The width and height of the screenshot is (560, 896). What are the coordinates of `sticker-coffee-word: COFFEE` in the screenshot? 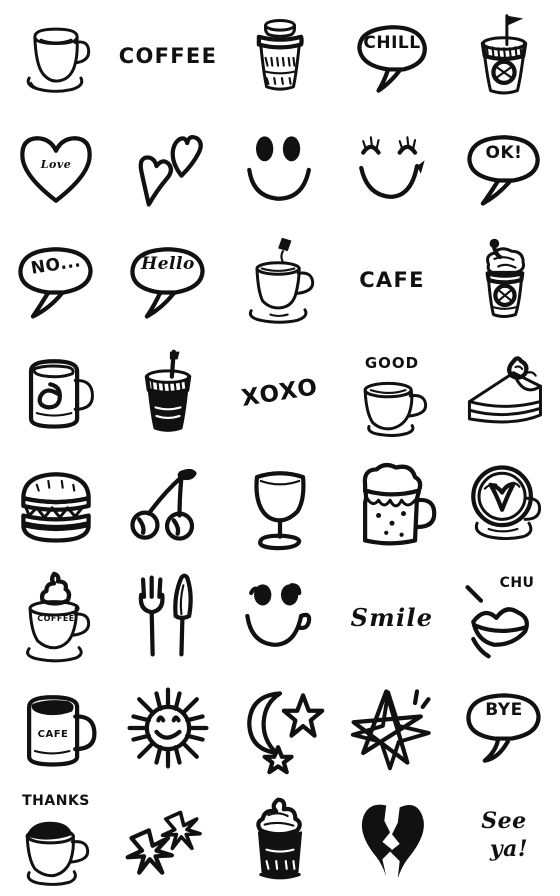 It's located at (168, 56).